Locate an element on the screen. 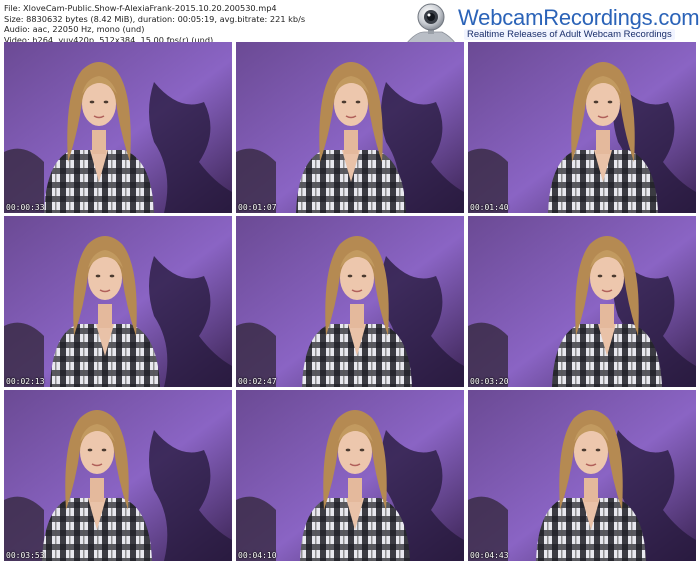 Image resolution: width=700 pixels, height=565 pixels. thumbnail-timestamp: 00:02:13 is located at coordinates (25, 381).